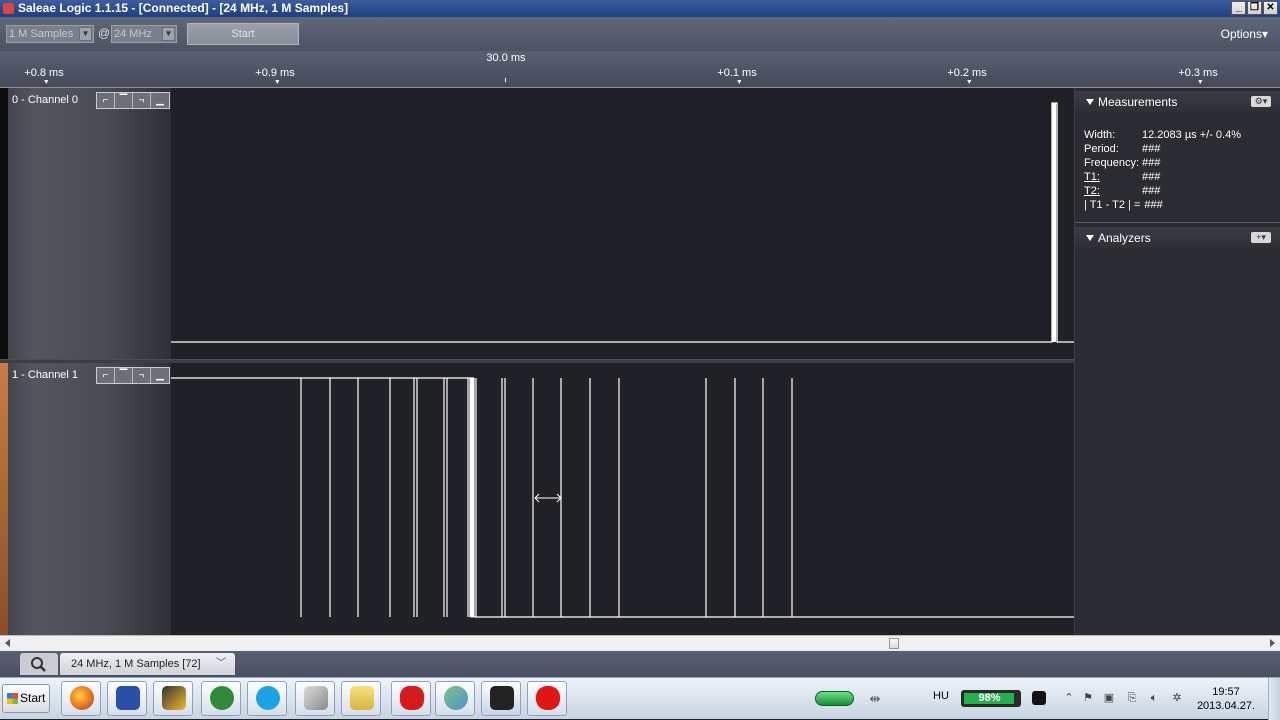  What do you see at coordinates (7, 643) in the screenshot?
I see `scroll-left-icon` at bounding box center [7, 643].